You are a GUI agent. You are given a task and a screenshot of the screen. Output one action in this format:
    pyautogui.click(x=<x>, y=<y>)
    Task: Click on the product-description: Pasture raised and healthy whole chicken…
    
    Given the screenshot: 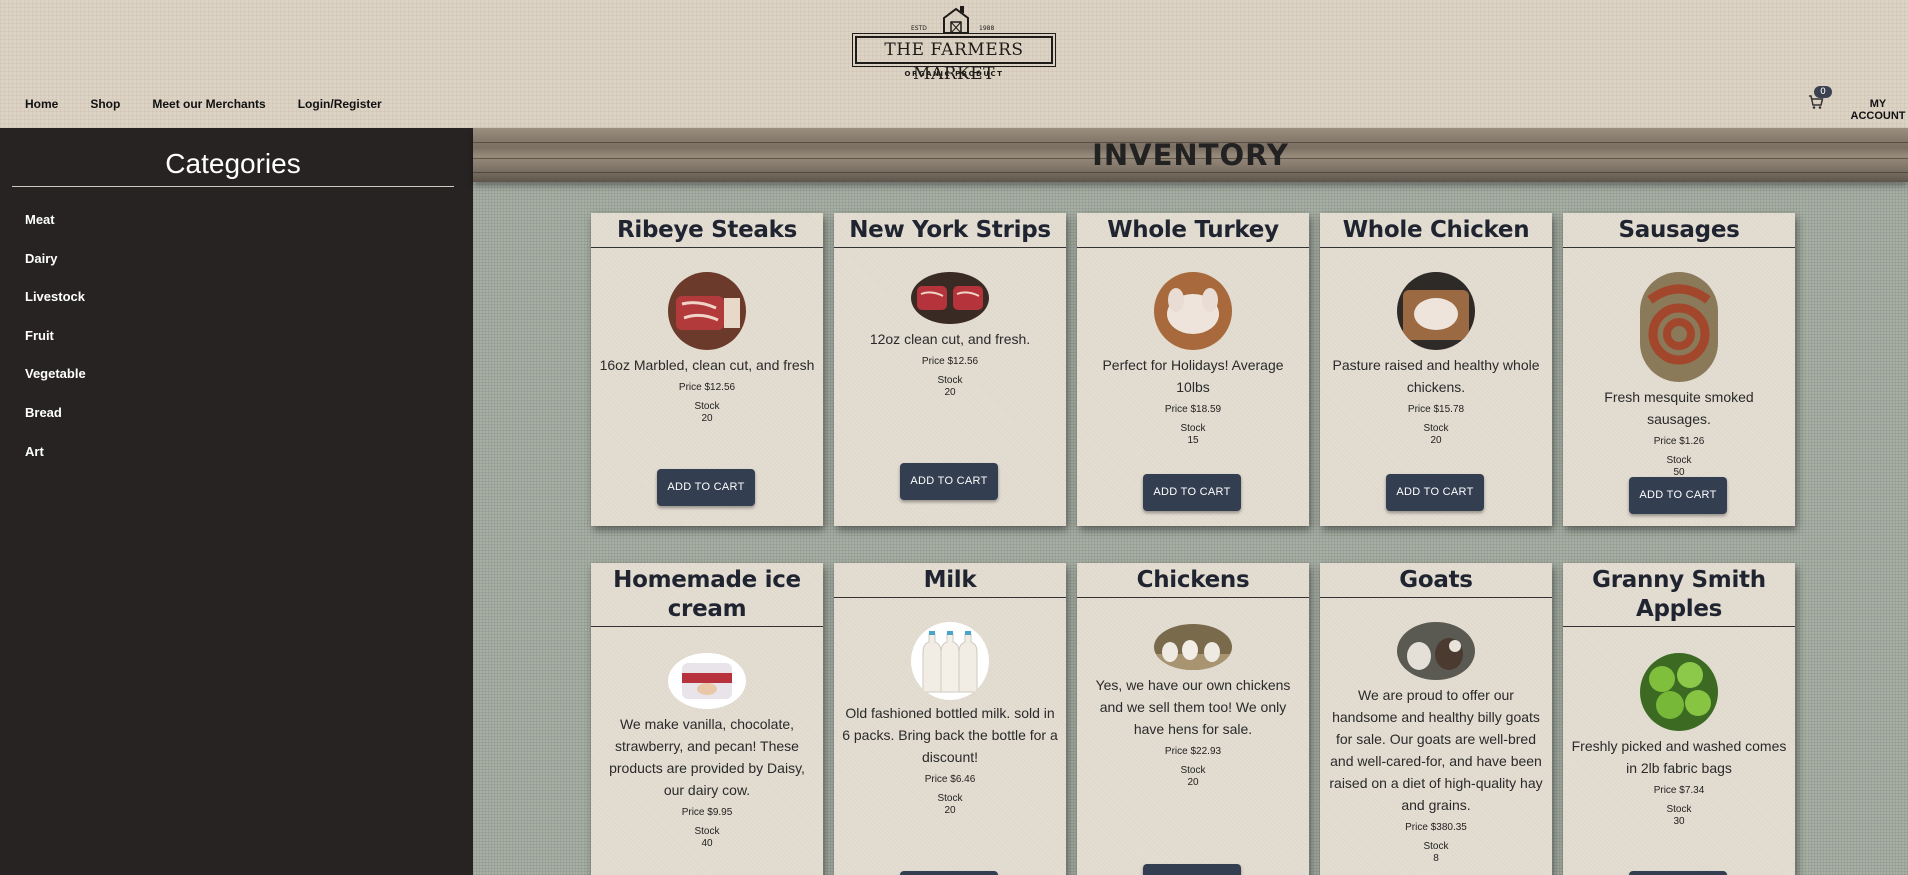 What is the action you would take?
    pyautogui.click(x=1436, y=376)
    